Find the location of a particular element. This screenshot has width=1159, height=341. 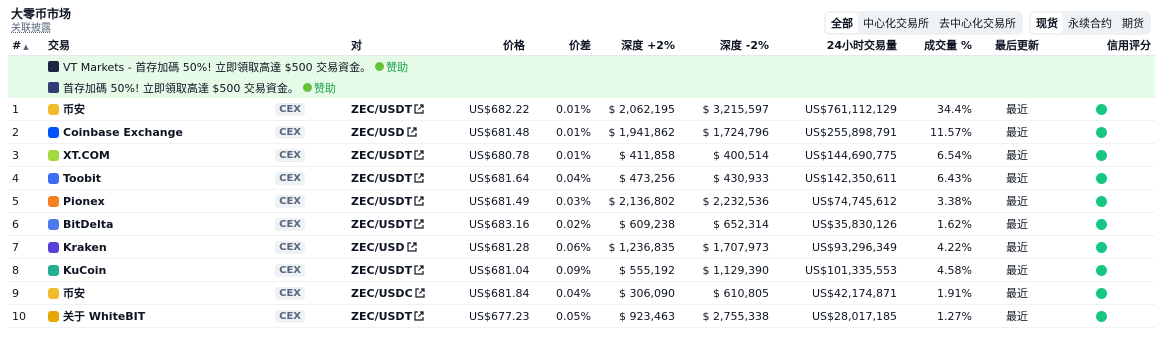

col-depth-plus: 深度 +2% is located at coordinates (637, 45).